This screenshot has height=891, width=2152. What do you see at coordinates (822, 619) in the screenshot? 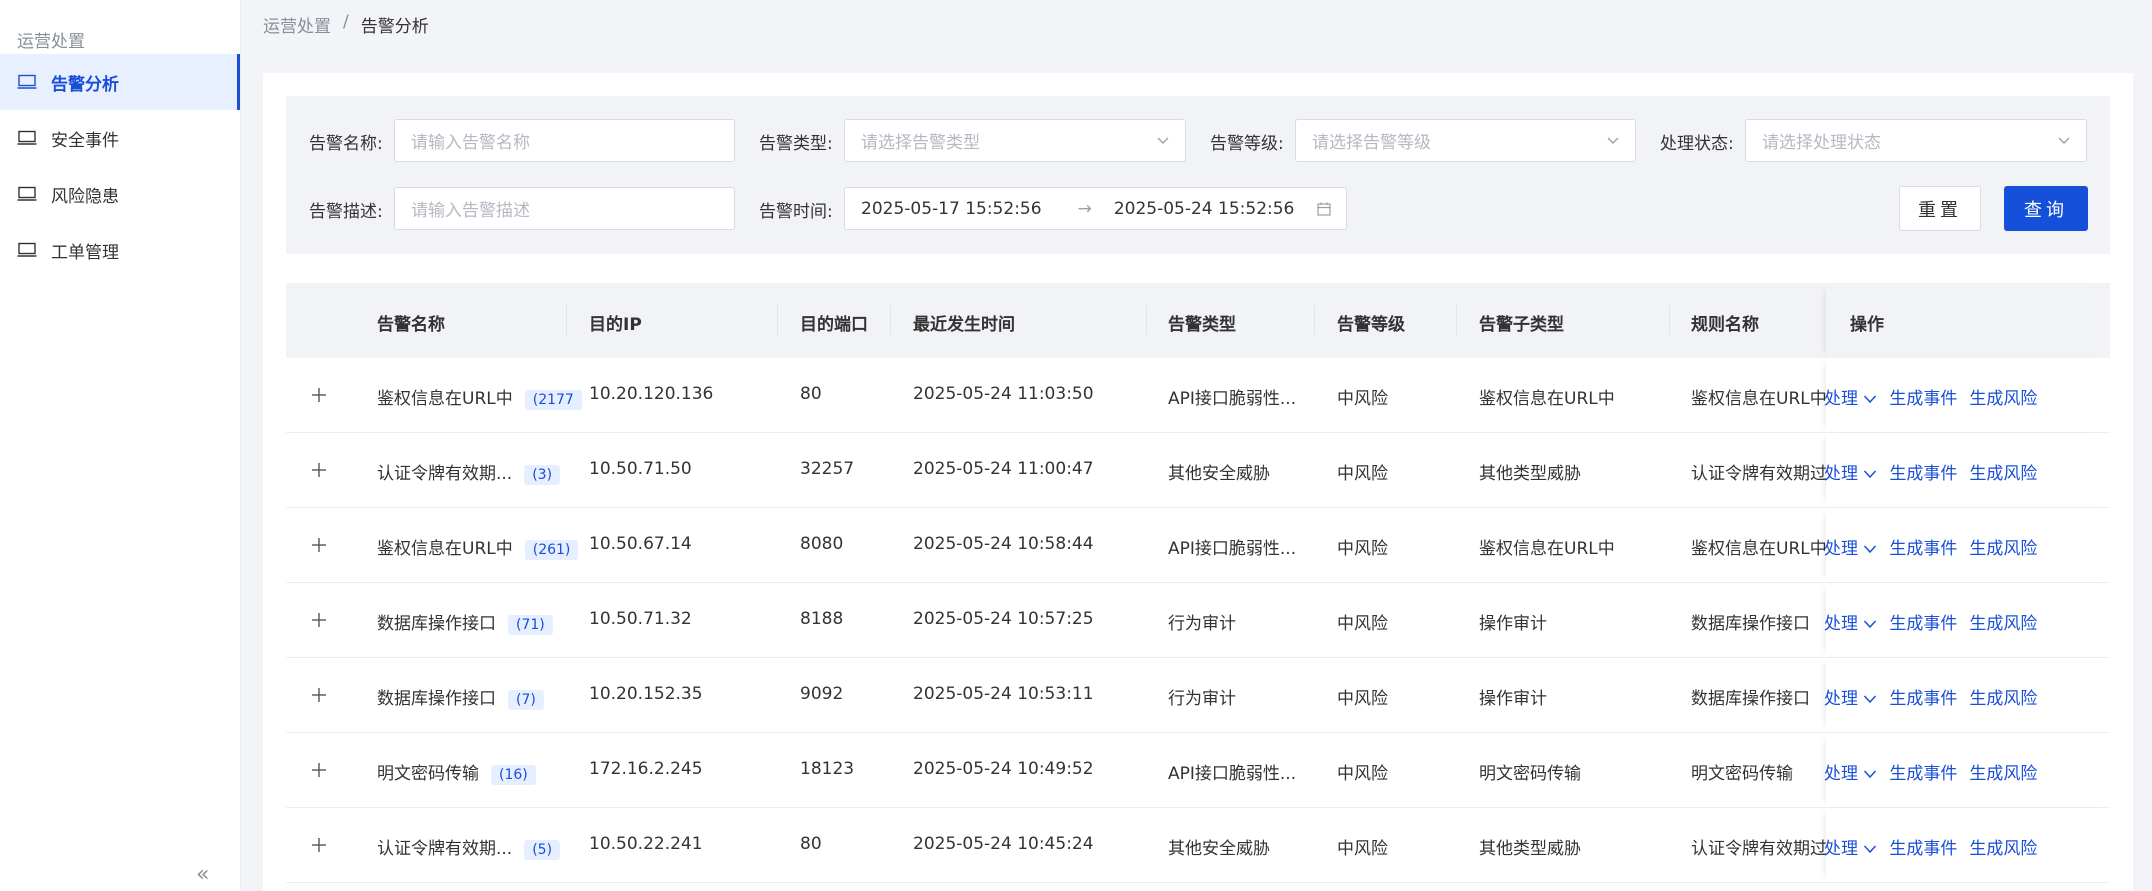
I see `cell-port: 8188` at bounding box center [822, 619].